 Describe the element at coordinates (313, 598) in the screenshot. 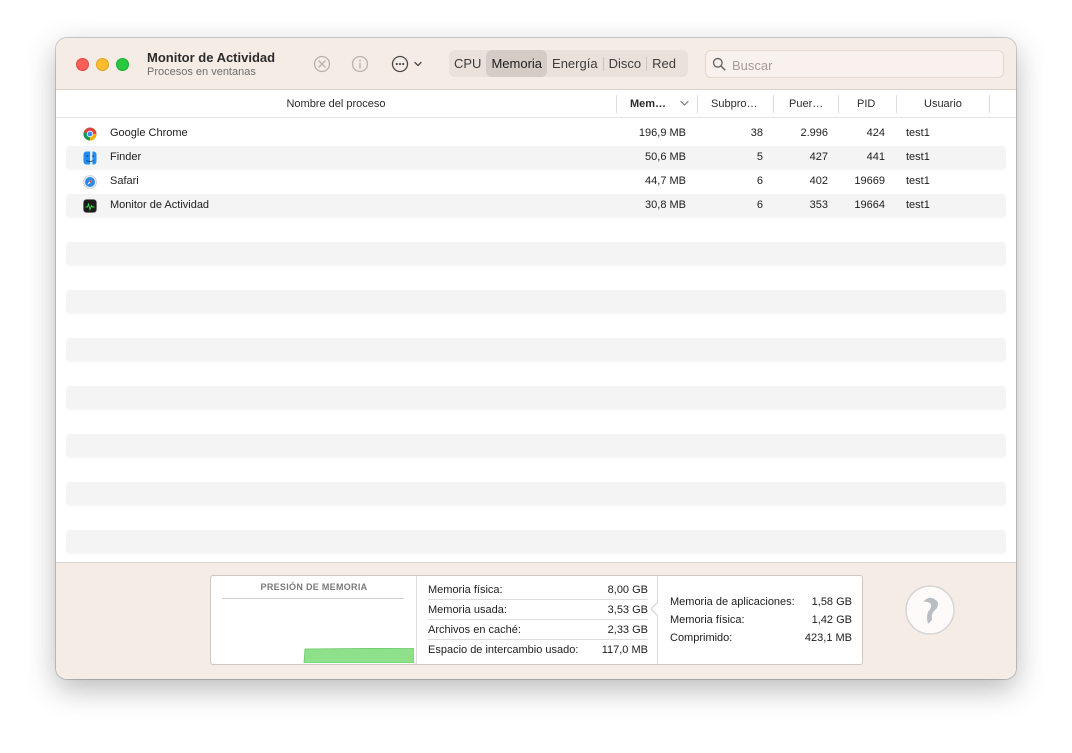

I see `divider` at that location.